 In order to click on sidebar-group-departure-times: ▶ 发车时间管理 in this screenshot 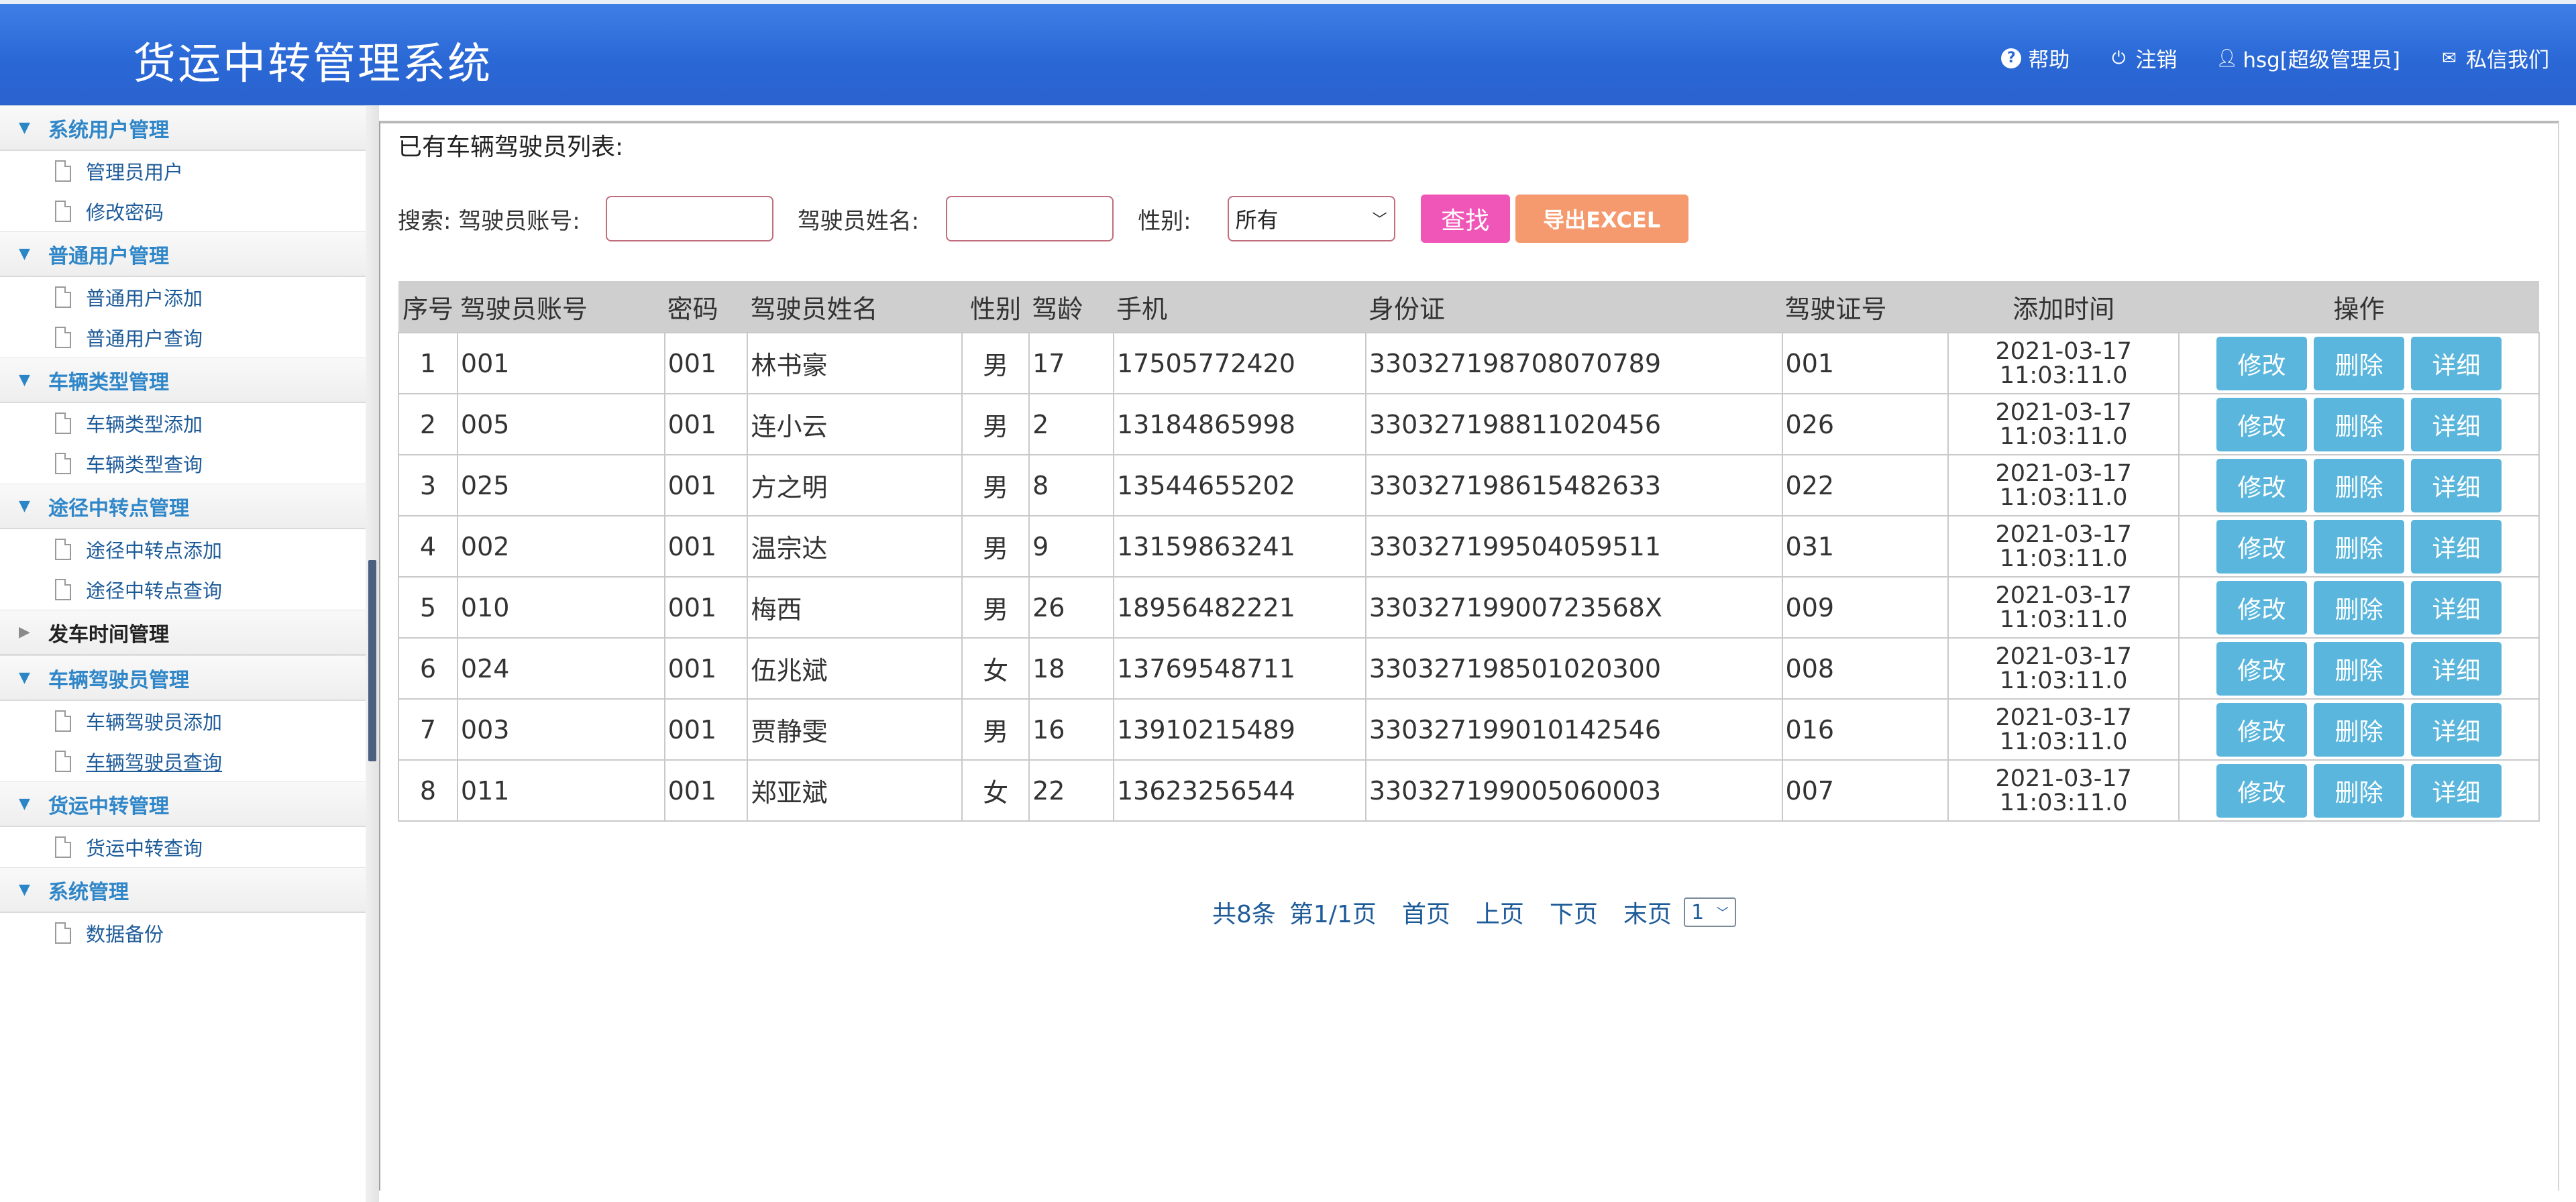, I will do `click(183, 632)`.